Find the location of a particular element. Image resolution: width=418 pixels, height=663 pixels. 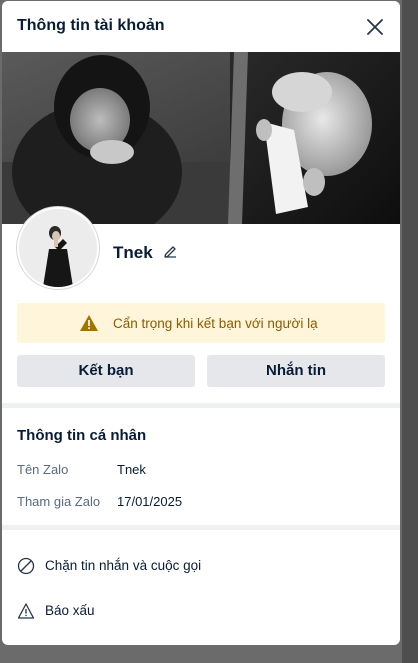

warning-text: Cẩn trọng khi kết bạn với người lạ is located at coordinates (215, 323).